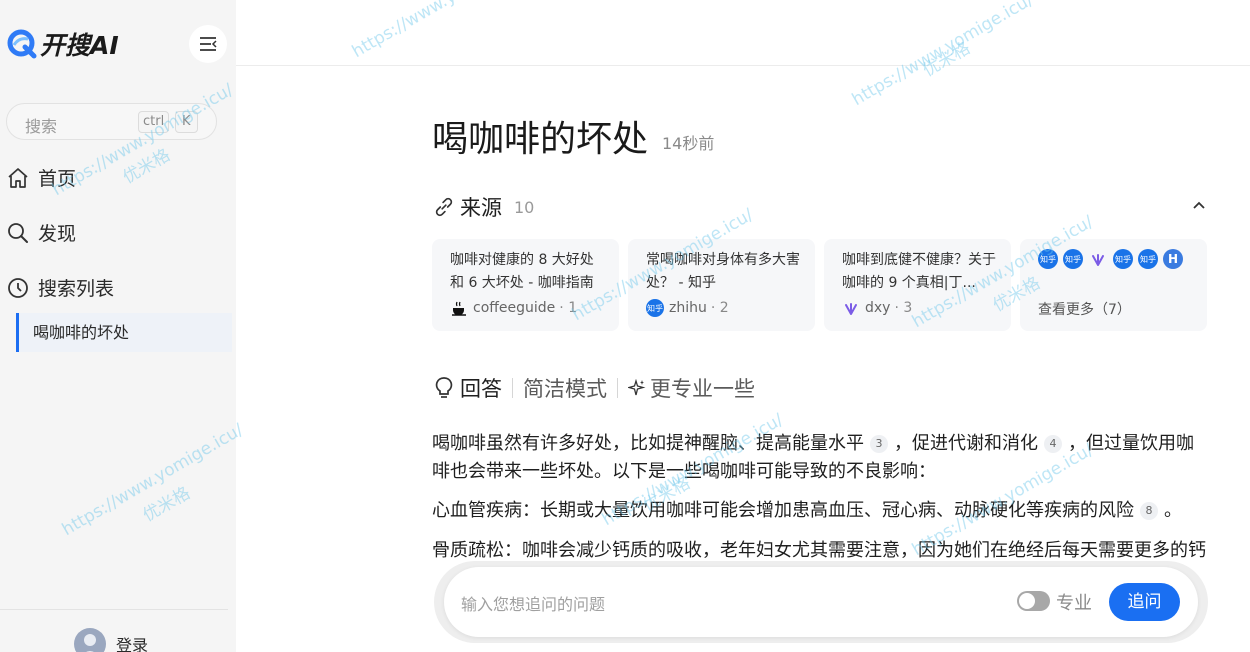  I want to click on avatar-icon, so click(90, 640).